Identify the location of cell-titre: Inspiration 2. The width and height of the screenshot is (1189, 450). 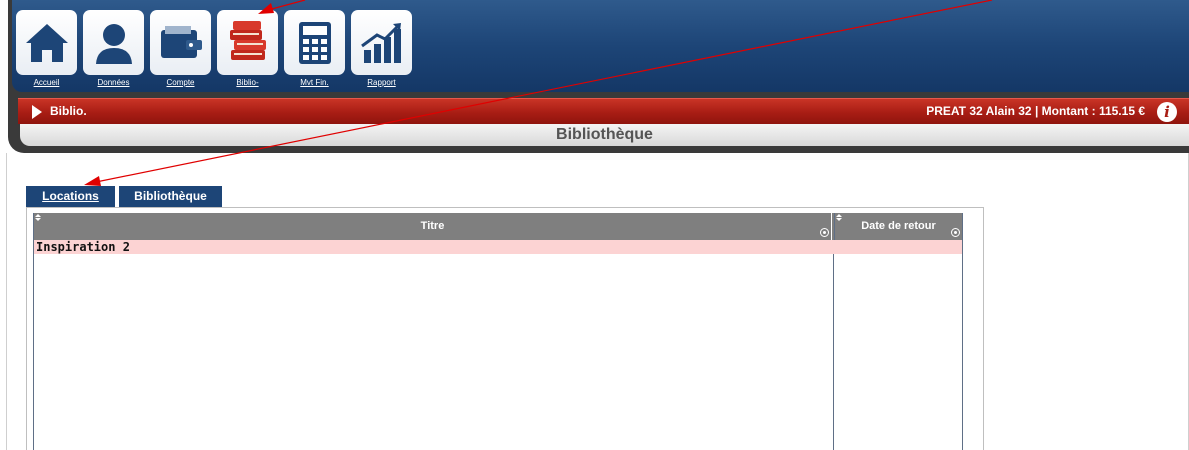
(83, 247).